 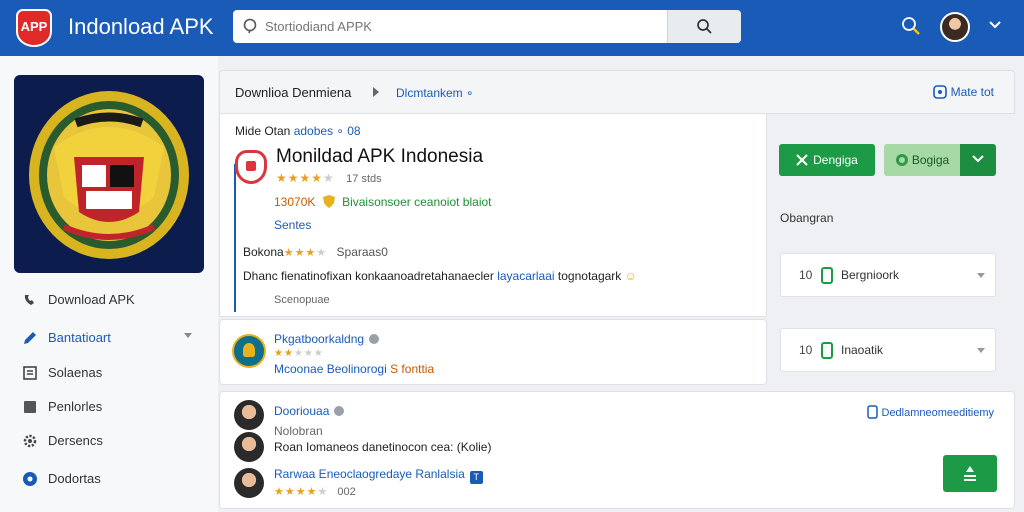 I want to click on shield-check-icon, so click(x=328, y=201).